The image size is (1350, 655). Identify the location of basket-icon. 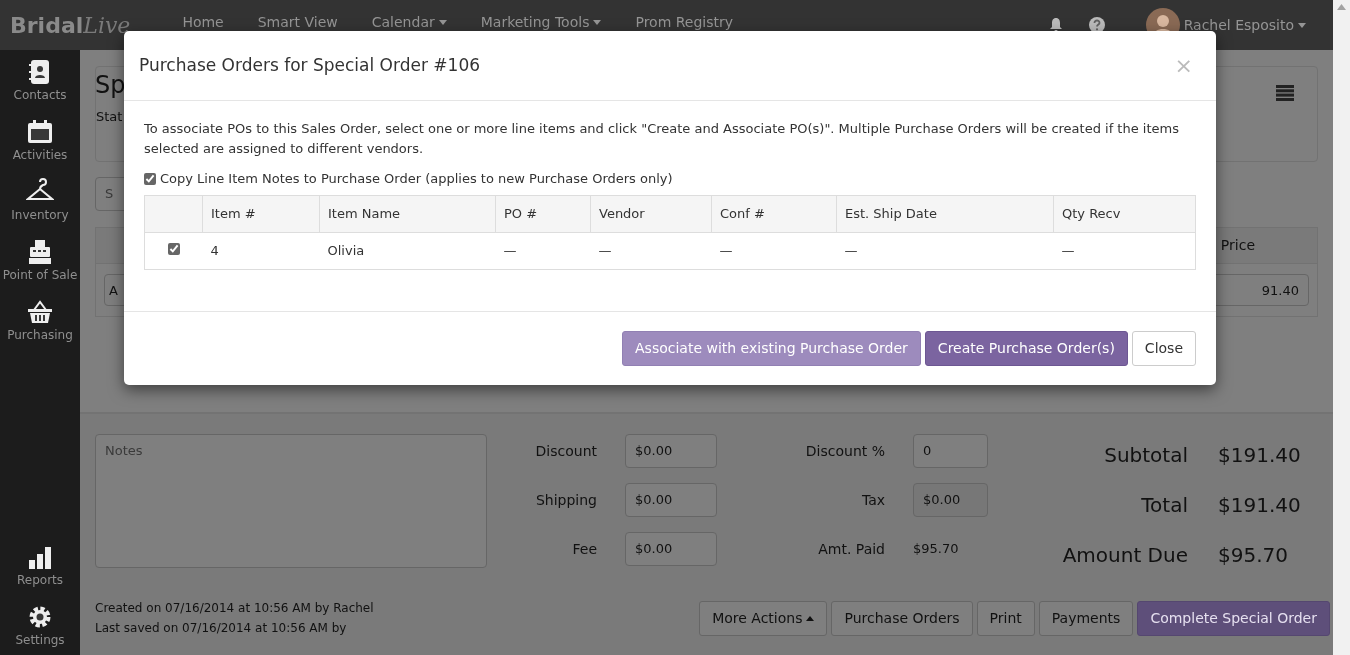
(40, 312).